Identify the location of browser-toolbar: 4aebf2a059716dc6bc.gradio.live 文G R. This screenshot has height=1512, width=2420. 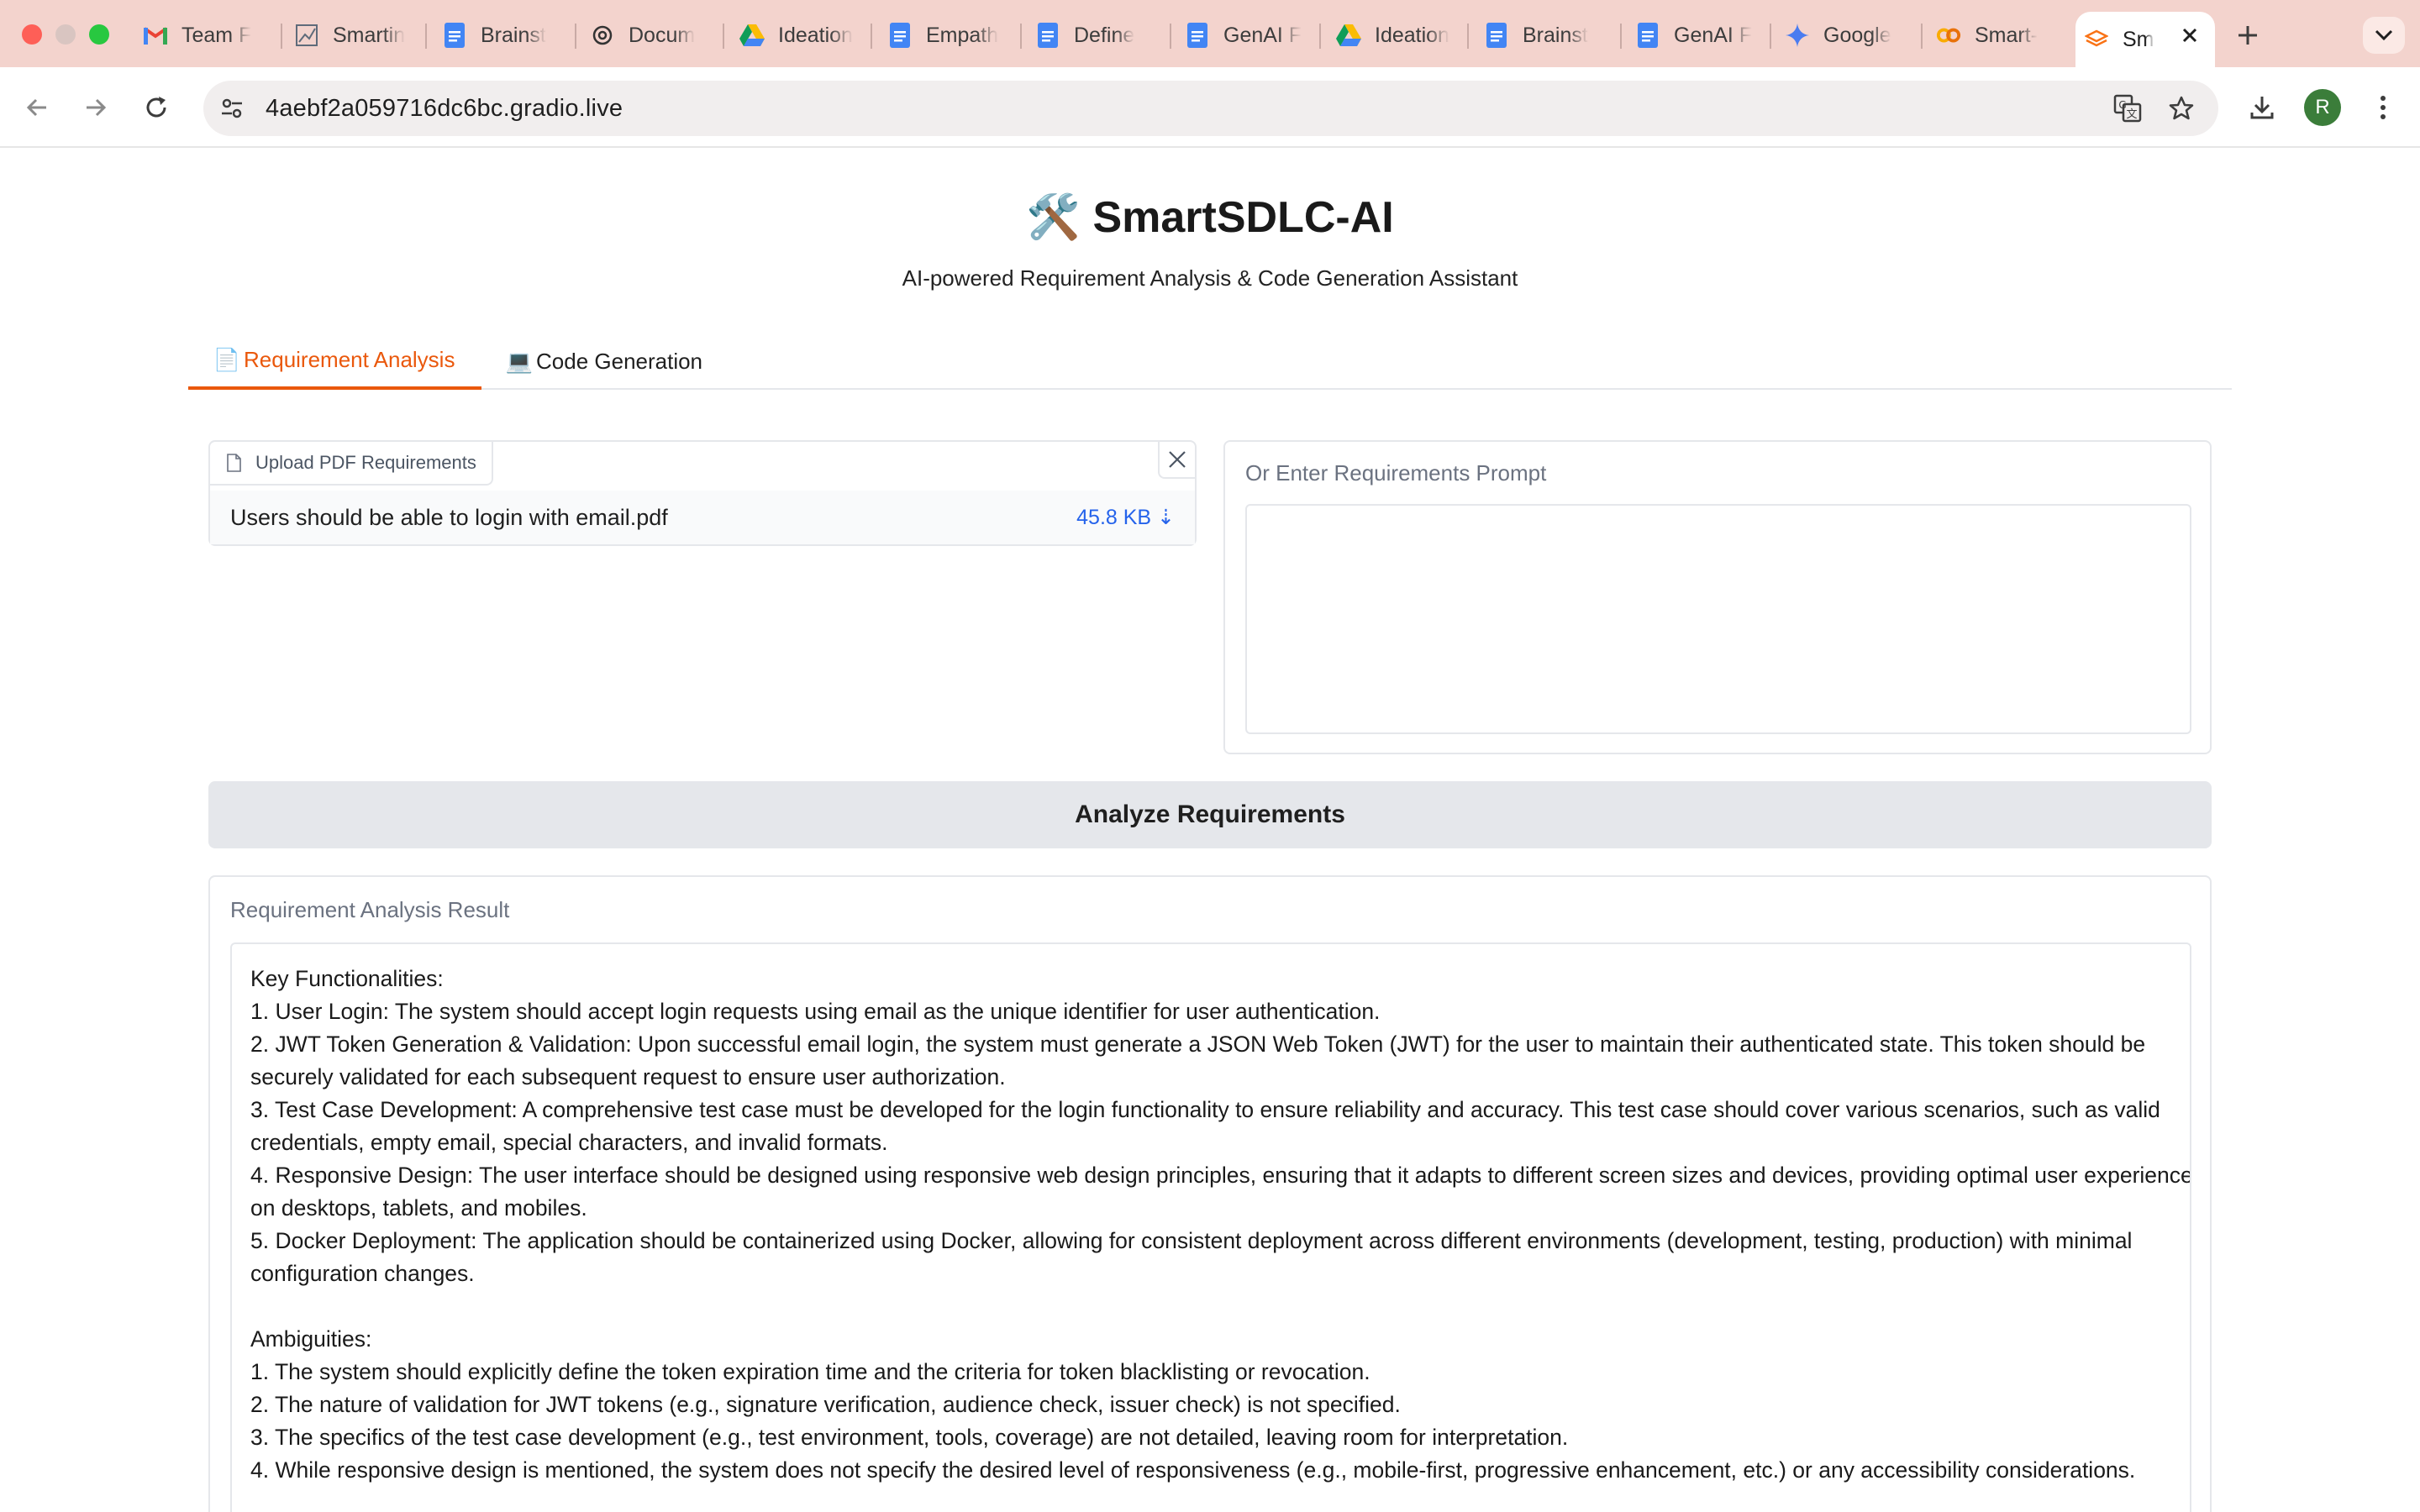
(1210, 107).